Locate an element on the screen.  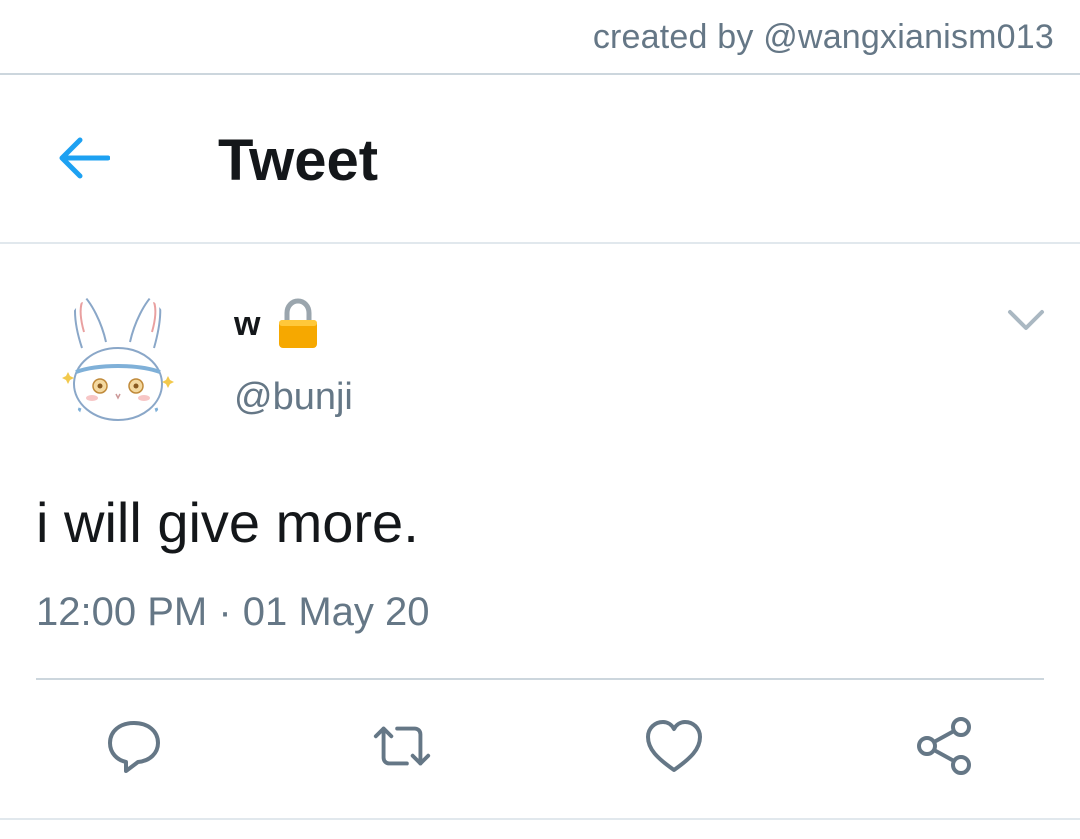
back-arrow-icon is located at coordinates (84, 158).